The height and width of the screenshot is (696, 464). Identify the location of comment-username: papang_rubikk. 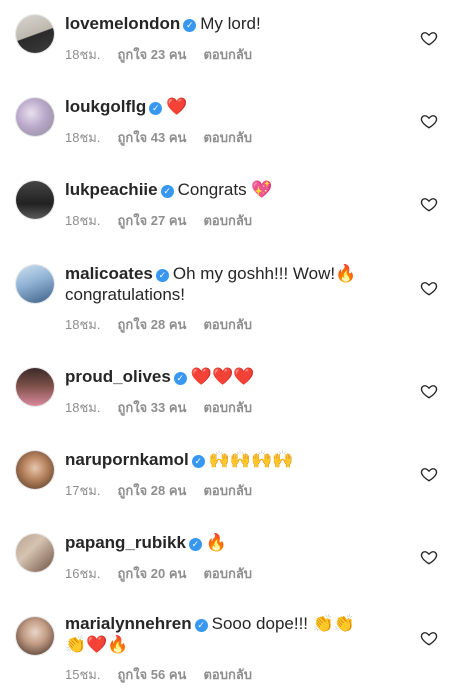
(125, 542).